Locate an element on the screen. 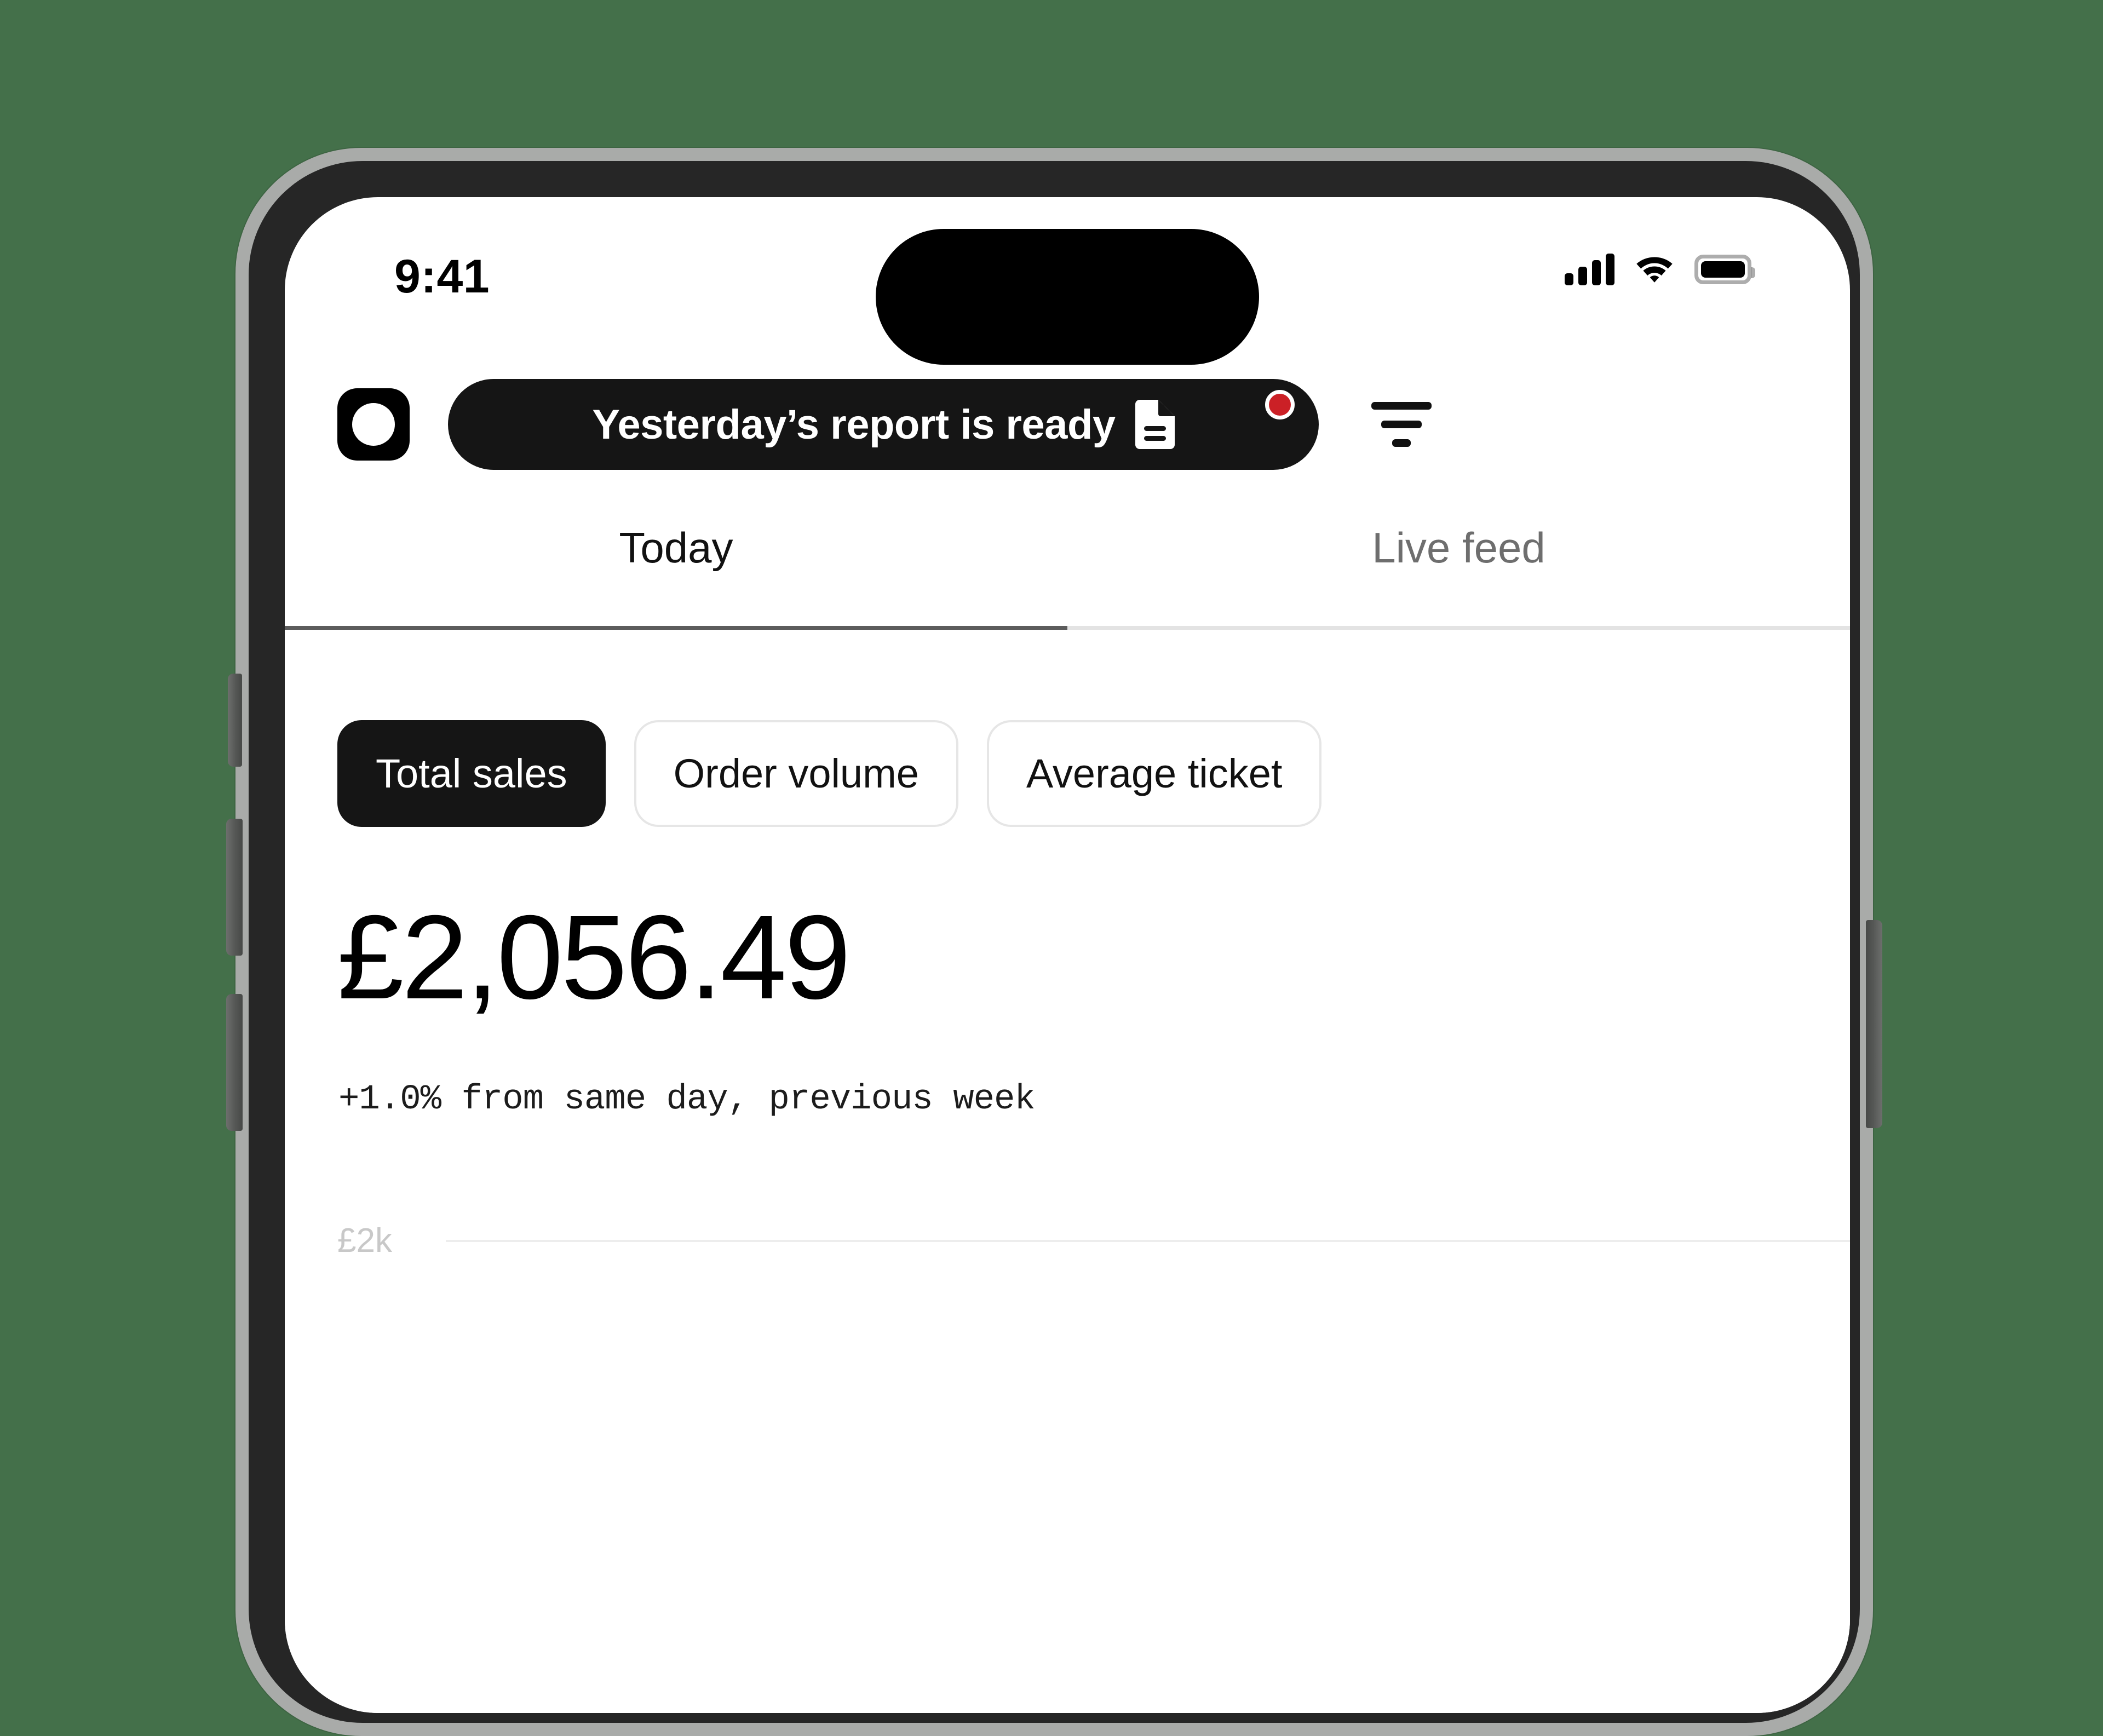  mute-switch-button is located at coordinates (235, 720).